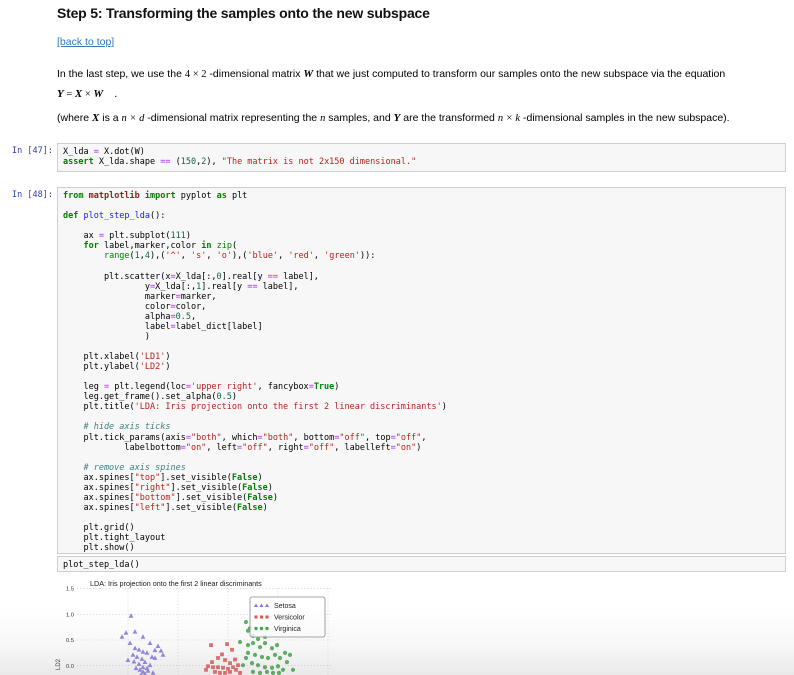 The width and height of the screenshot is (794, 675). What do you see at coordinates (70, 590) in the screenshot?
I see `svg-text: 1.5` at bounding box center [70, 590].